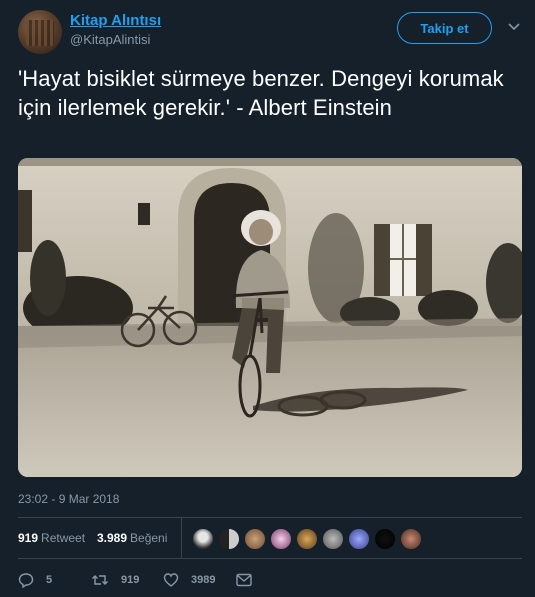 This screenshot has width=535, height=597. What do you see at coordinates (171, 580) in the screenshot?
I see `heart-icon` at bounding box center [171, 580].